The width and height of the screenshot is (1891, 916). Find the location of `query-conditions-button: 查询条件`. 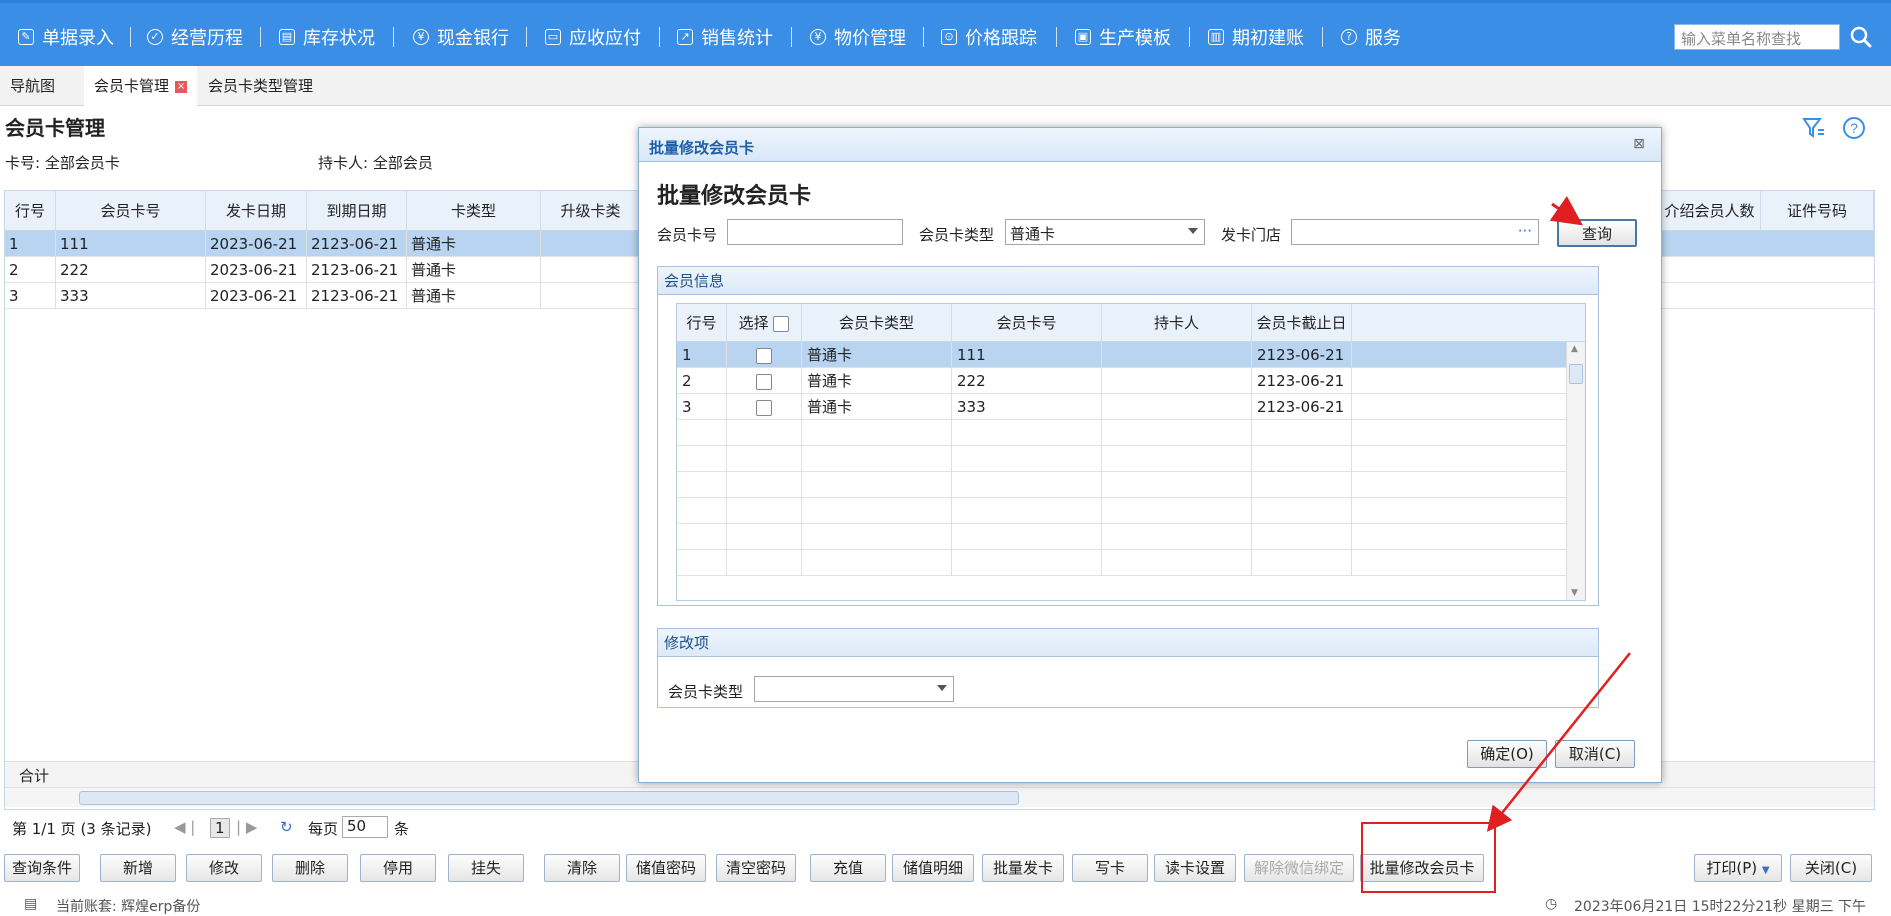

query-conditions-button: 查询条件 is located at coordinates (42, 868).